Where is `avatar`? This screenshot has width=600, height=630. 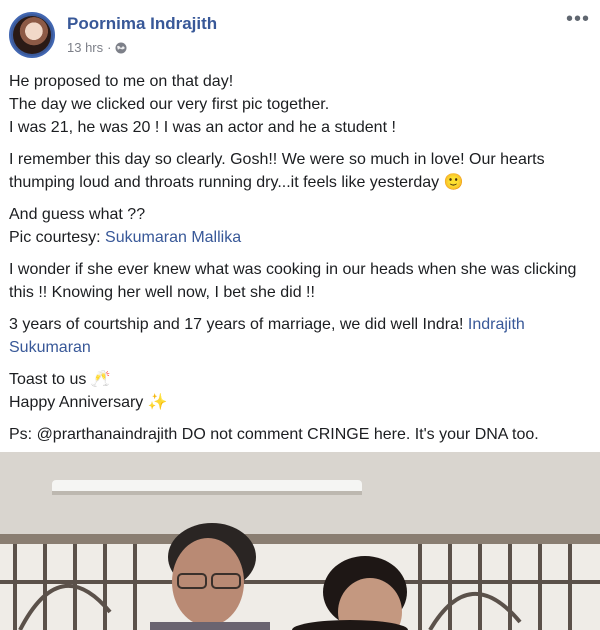
avatar is located at coordinates (32, 35).